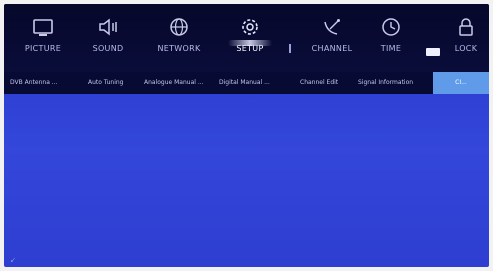  I want to click on menu-label-network: NETWORK, so click(179, 48).